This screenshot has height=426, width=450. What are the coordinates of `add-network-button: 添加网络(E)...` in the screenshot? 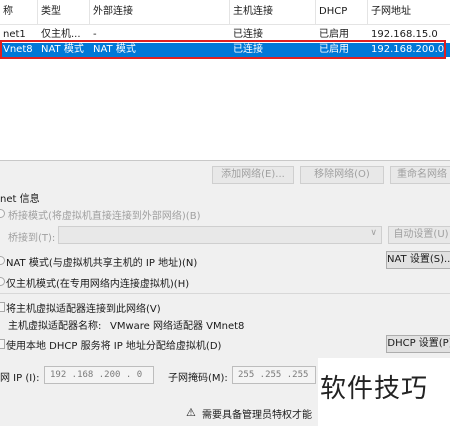 It's located at (253, 175).